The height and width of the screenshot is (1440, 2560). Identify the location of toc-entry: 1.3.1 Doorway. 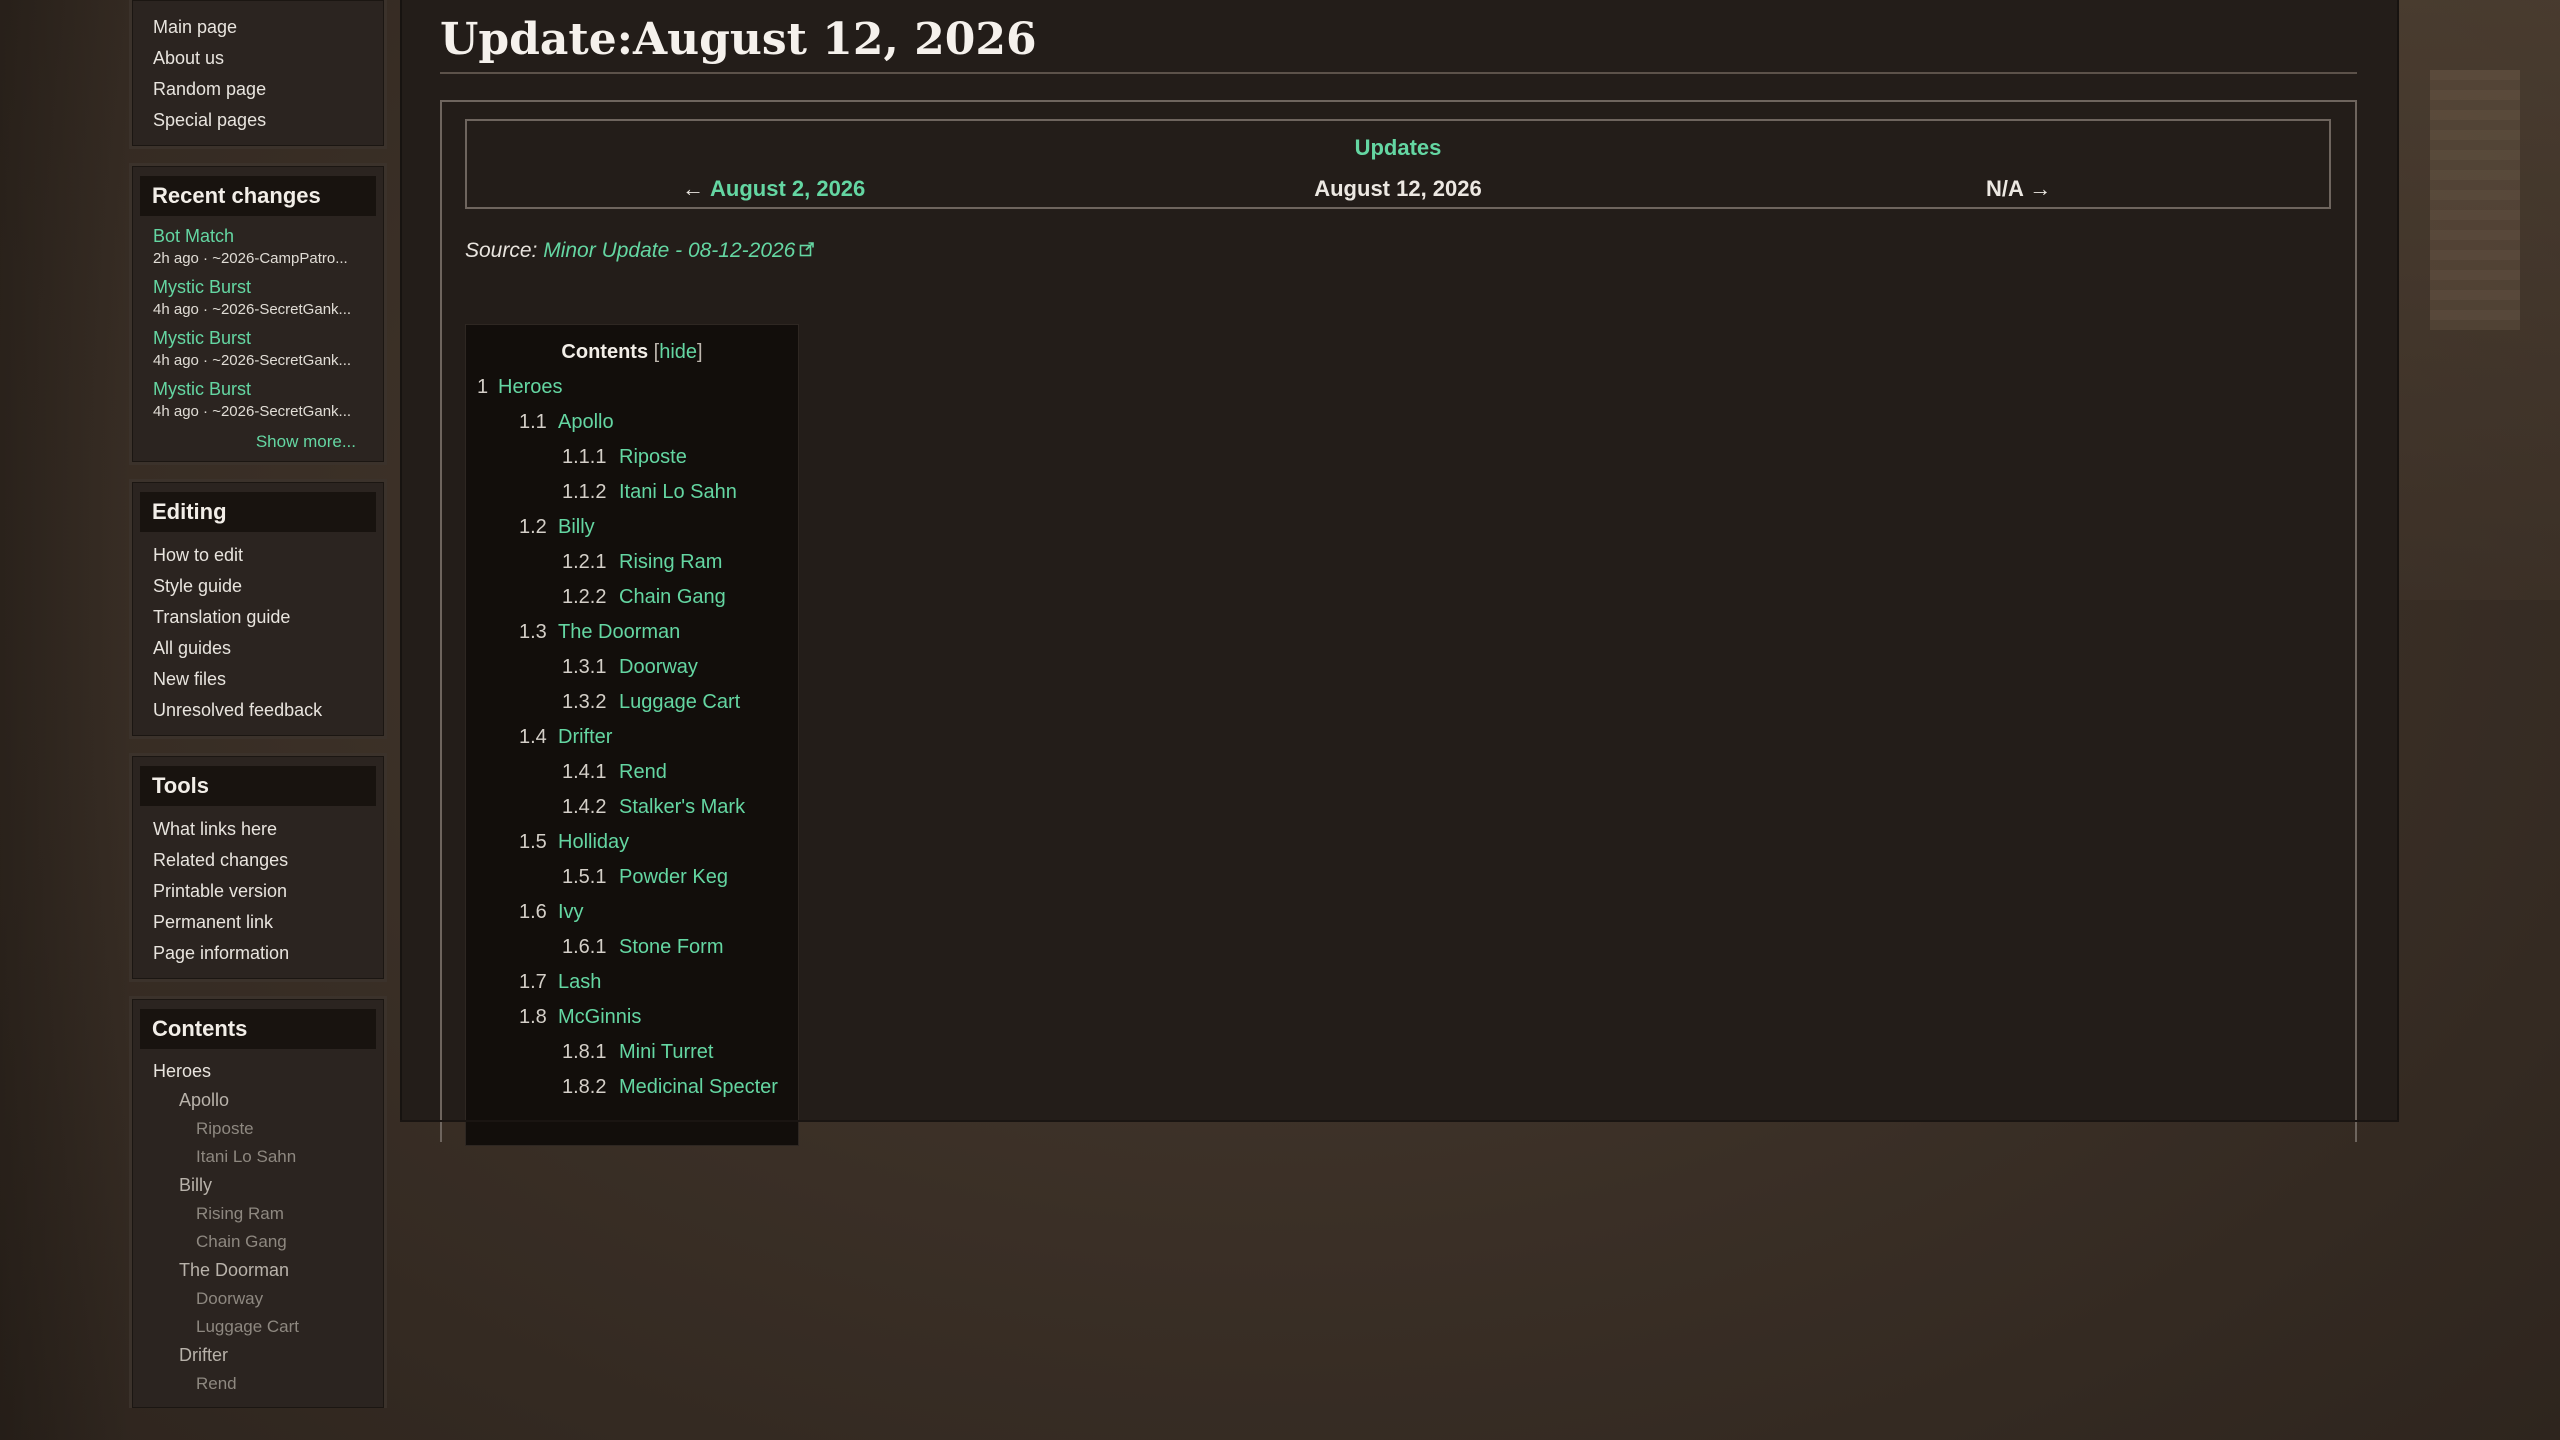
(632, 673).